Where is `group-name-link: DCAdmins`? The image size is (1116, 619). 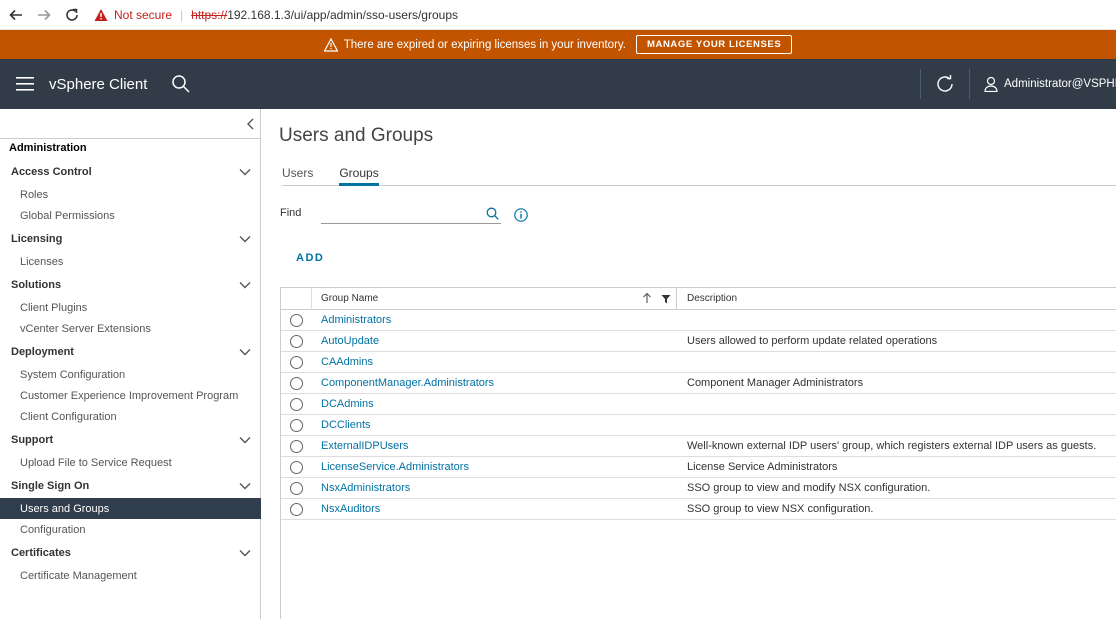 group-name-link: DCAdmins is located at coordinates (494, 404).